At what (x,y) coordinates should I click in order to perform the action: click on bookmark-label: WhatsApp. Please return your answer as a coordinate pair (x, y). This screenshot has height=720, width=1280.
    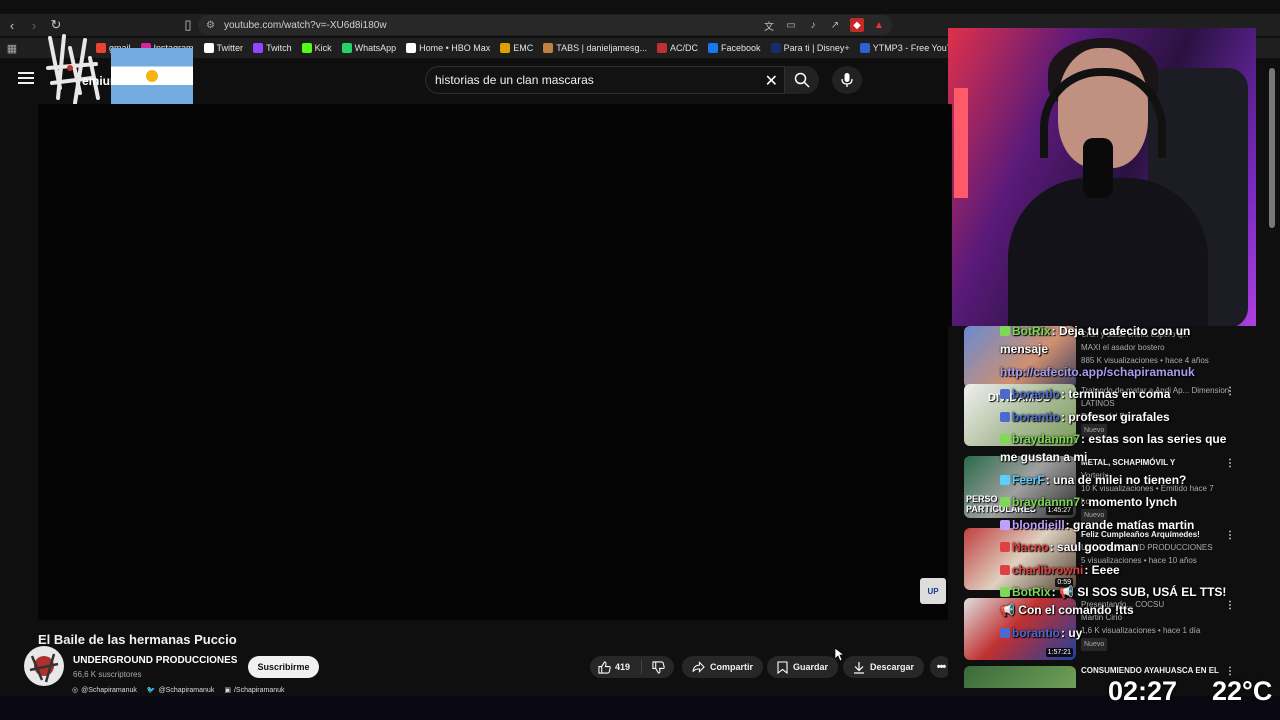
    Looking at the image, I should click on (375, 48).